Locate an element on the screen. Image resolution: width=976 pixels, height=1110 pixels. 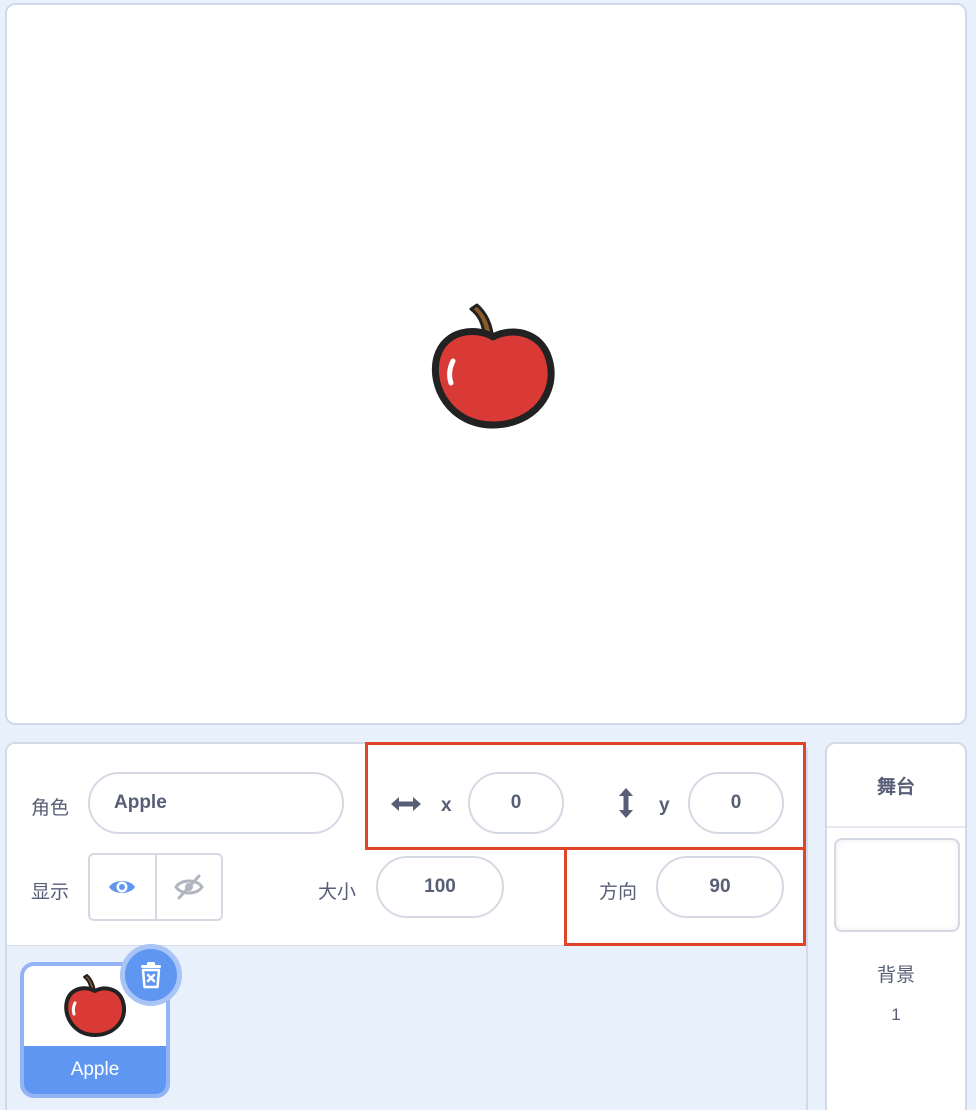
backdrops-label: 背景 is located at coordinates (895, 975).